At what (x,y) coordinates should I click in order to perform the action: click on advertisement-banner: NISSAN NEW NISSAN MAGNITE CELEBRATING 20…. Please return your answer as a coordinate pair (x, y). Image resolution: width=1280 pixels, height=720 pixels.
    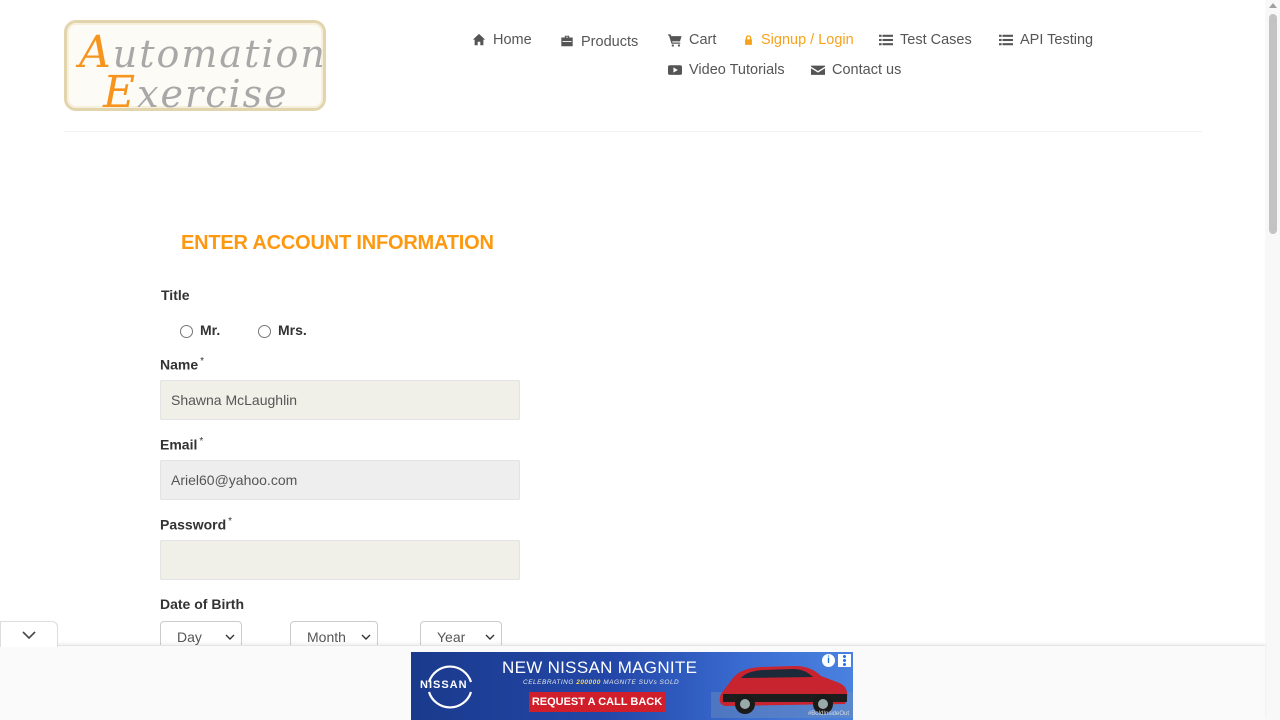
    Looking at the image, I should click on (632, 686).